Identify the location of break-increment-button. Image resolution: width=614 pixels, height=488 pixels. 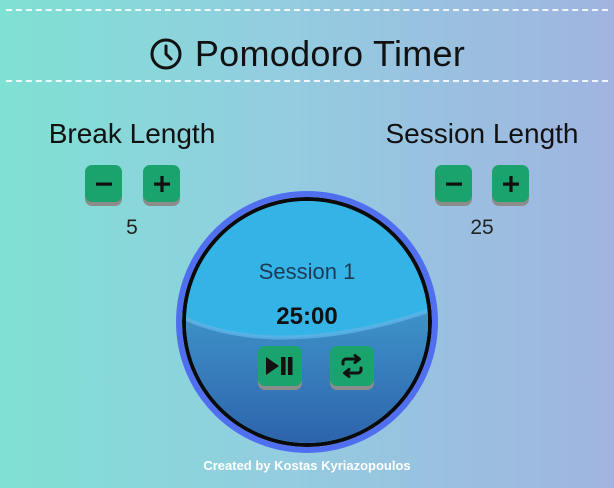
(161, 183).